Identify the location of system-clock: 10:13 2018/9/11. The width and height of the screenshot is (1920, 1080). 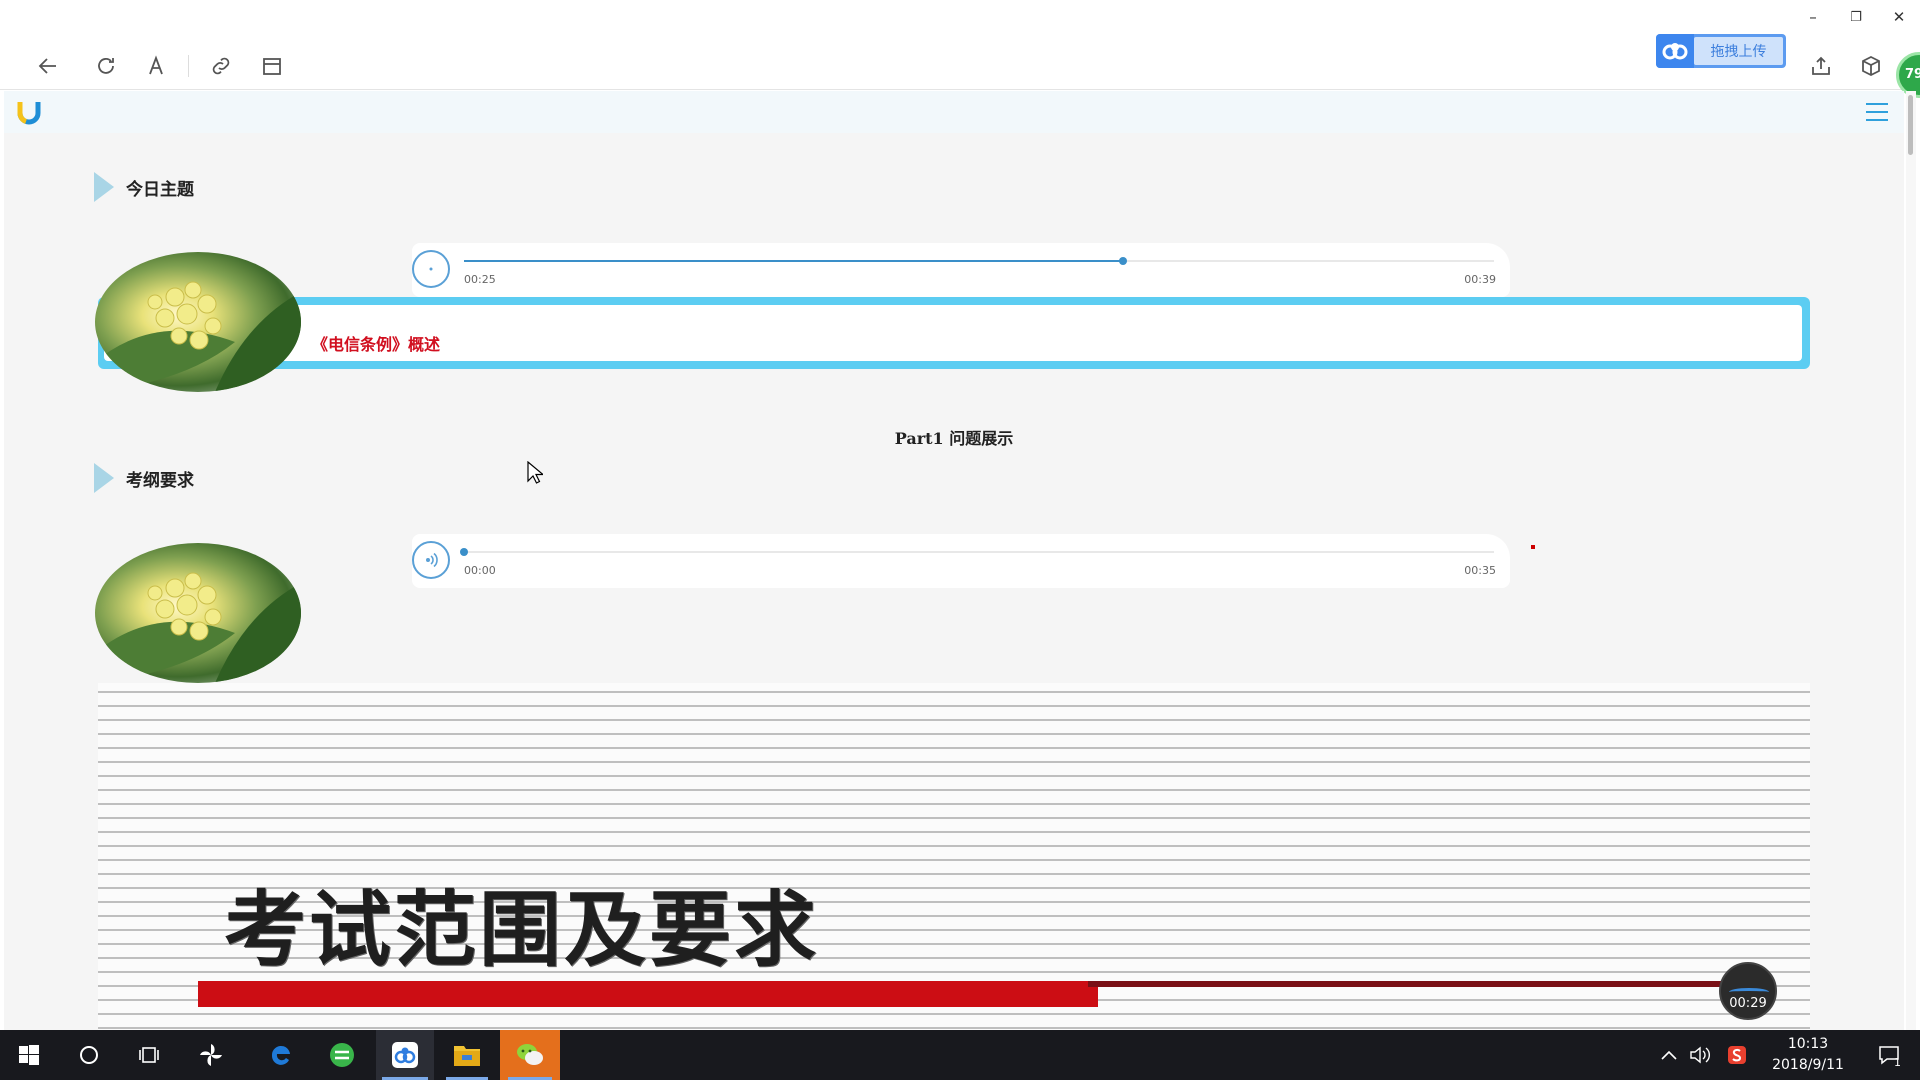
(1808, 1055).